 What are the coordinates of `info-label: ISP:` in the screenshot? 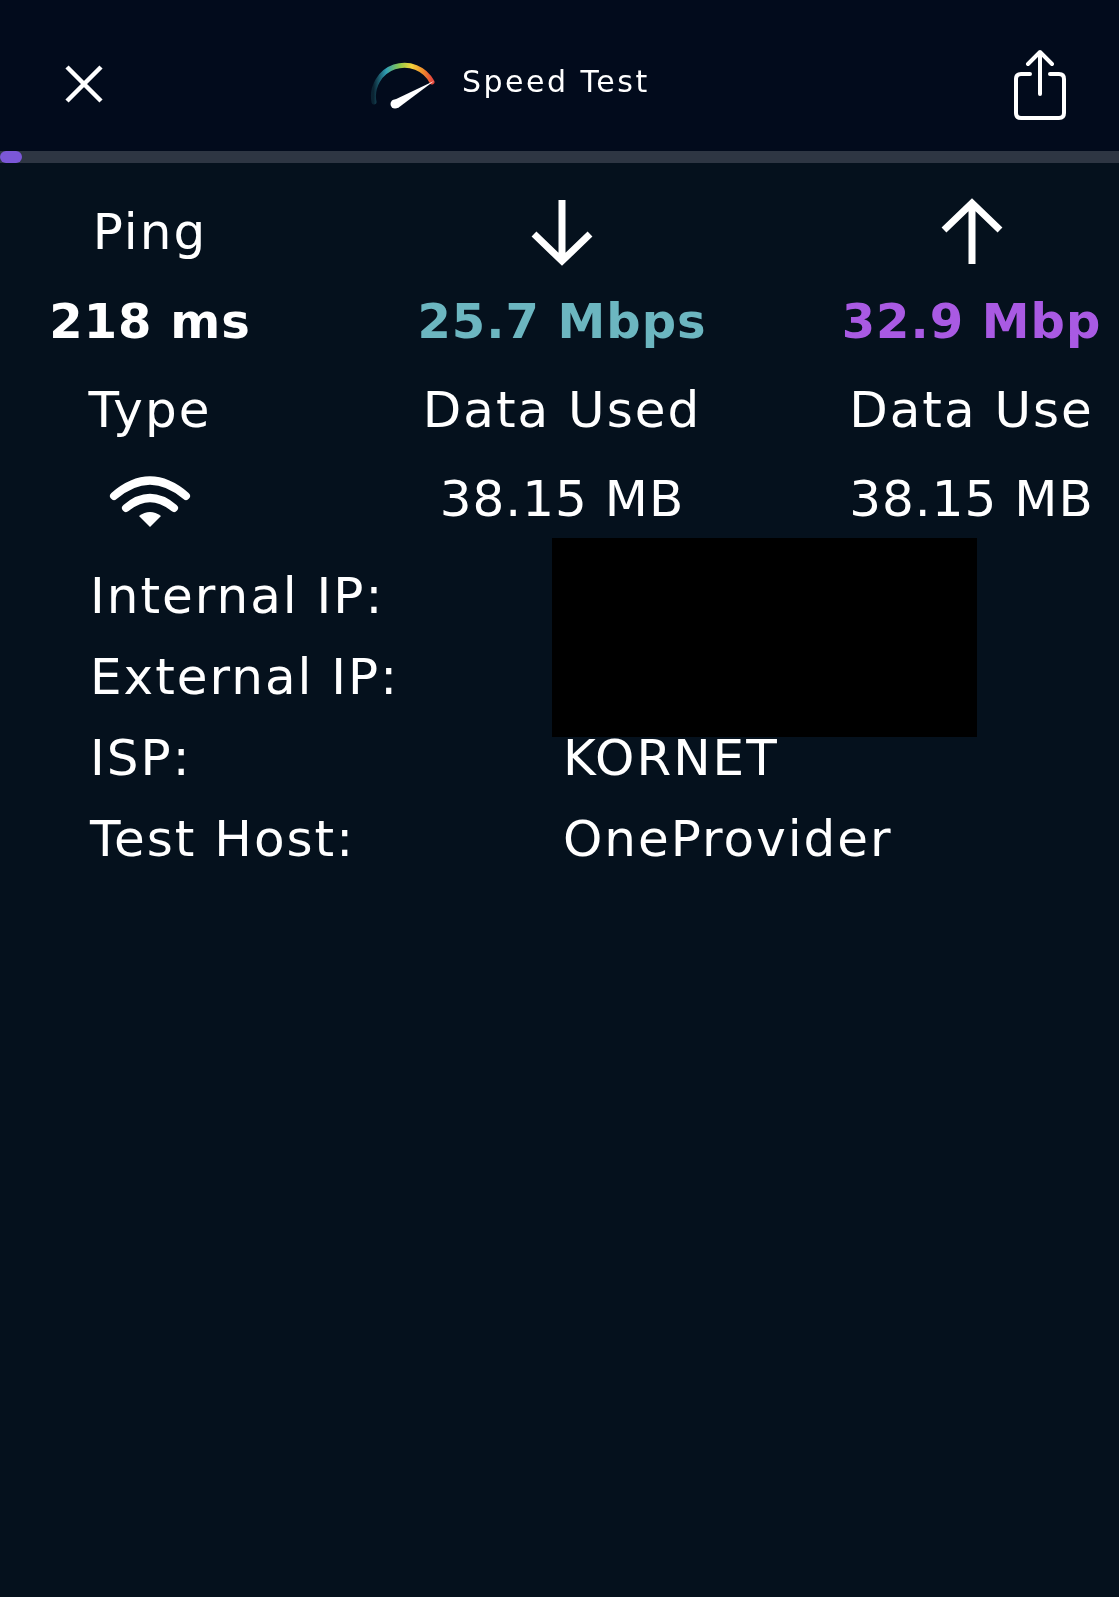 It's located at (141, 757).